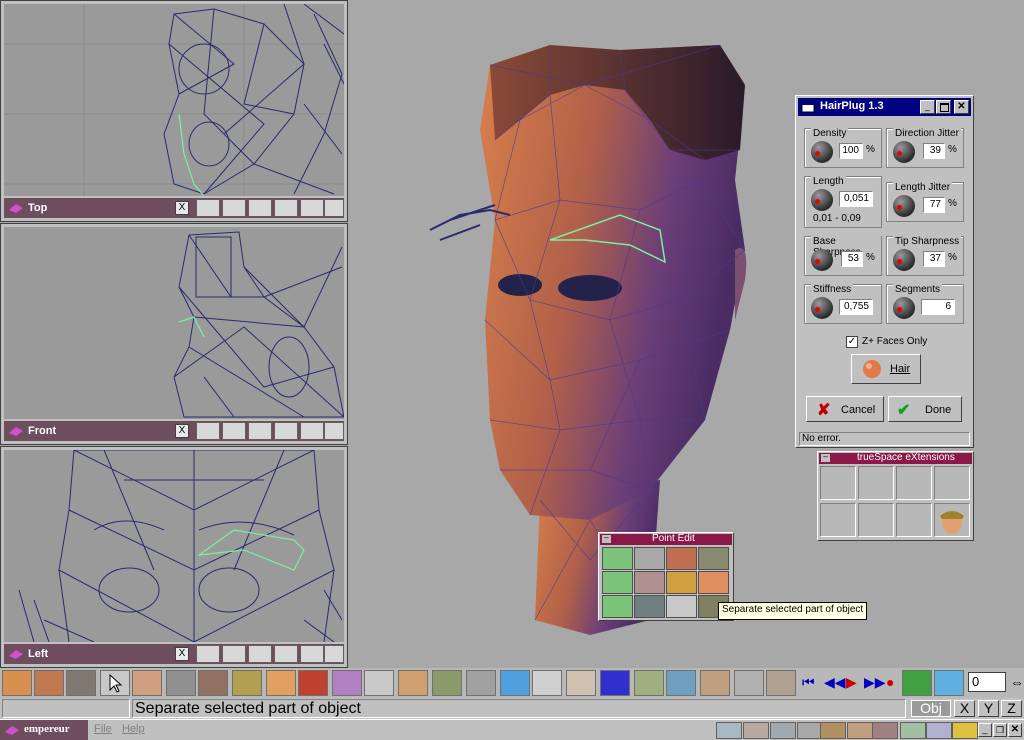 This screenshot has height=740, width=1024. I want to click on tip-sharpness-knob, so click(904, 260).